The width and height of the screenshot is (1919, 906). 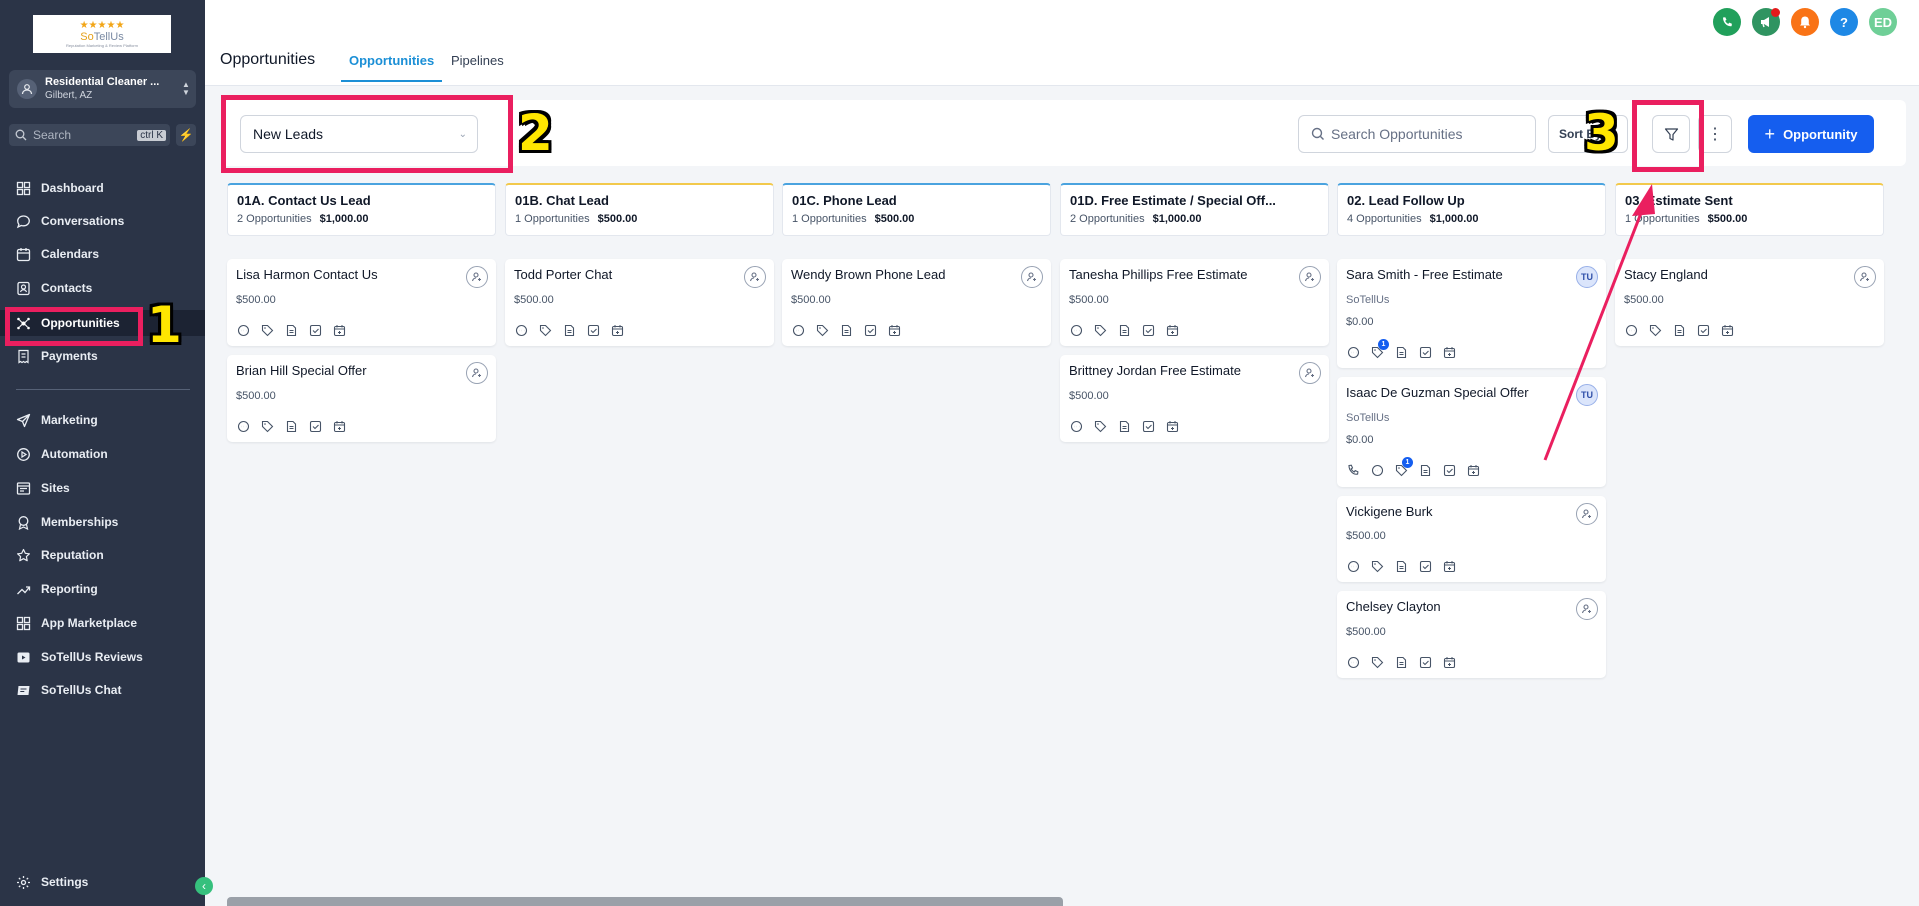 I want to click on sidebar-item-sotellus-reviews: SoTellUs Reviews, so click(x=102, y=657).